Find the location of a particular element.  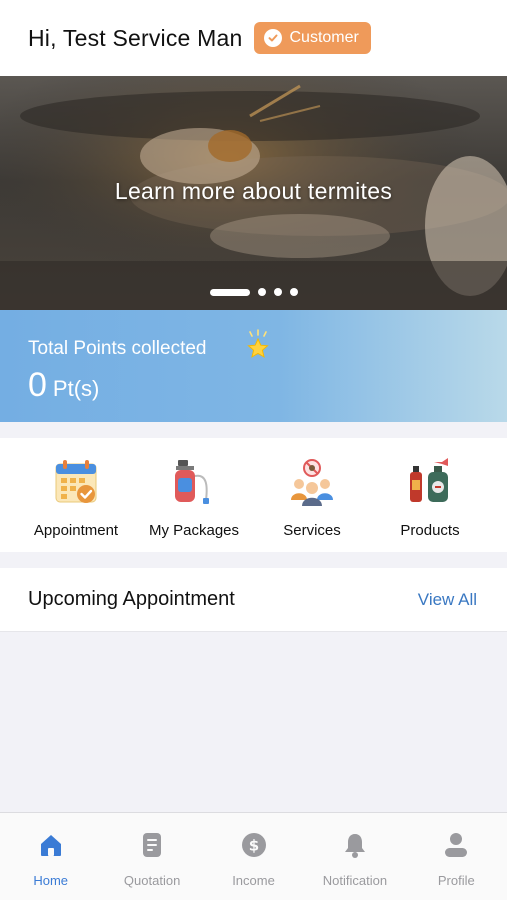

menu-label: Services is located at coordinates (312, 530).